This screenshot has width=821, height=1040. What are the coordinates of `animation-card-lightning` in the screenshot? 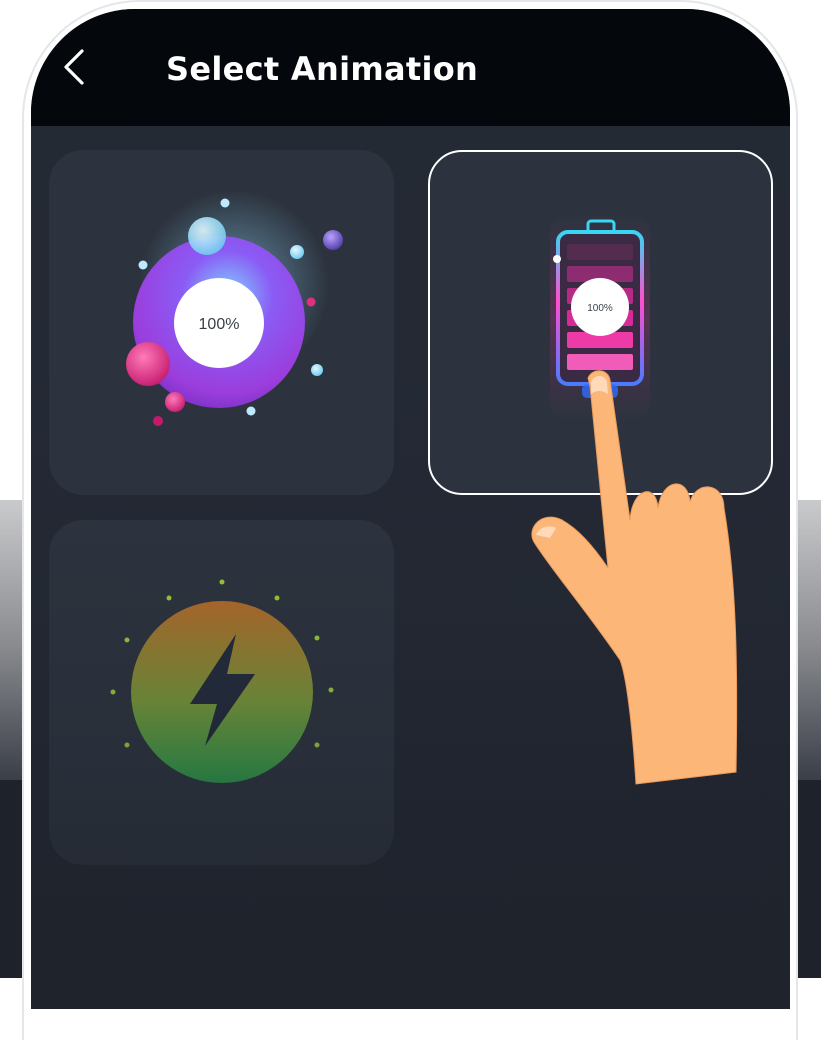 It's located at (221, 692).